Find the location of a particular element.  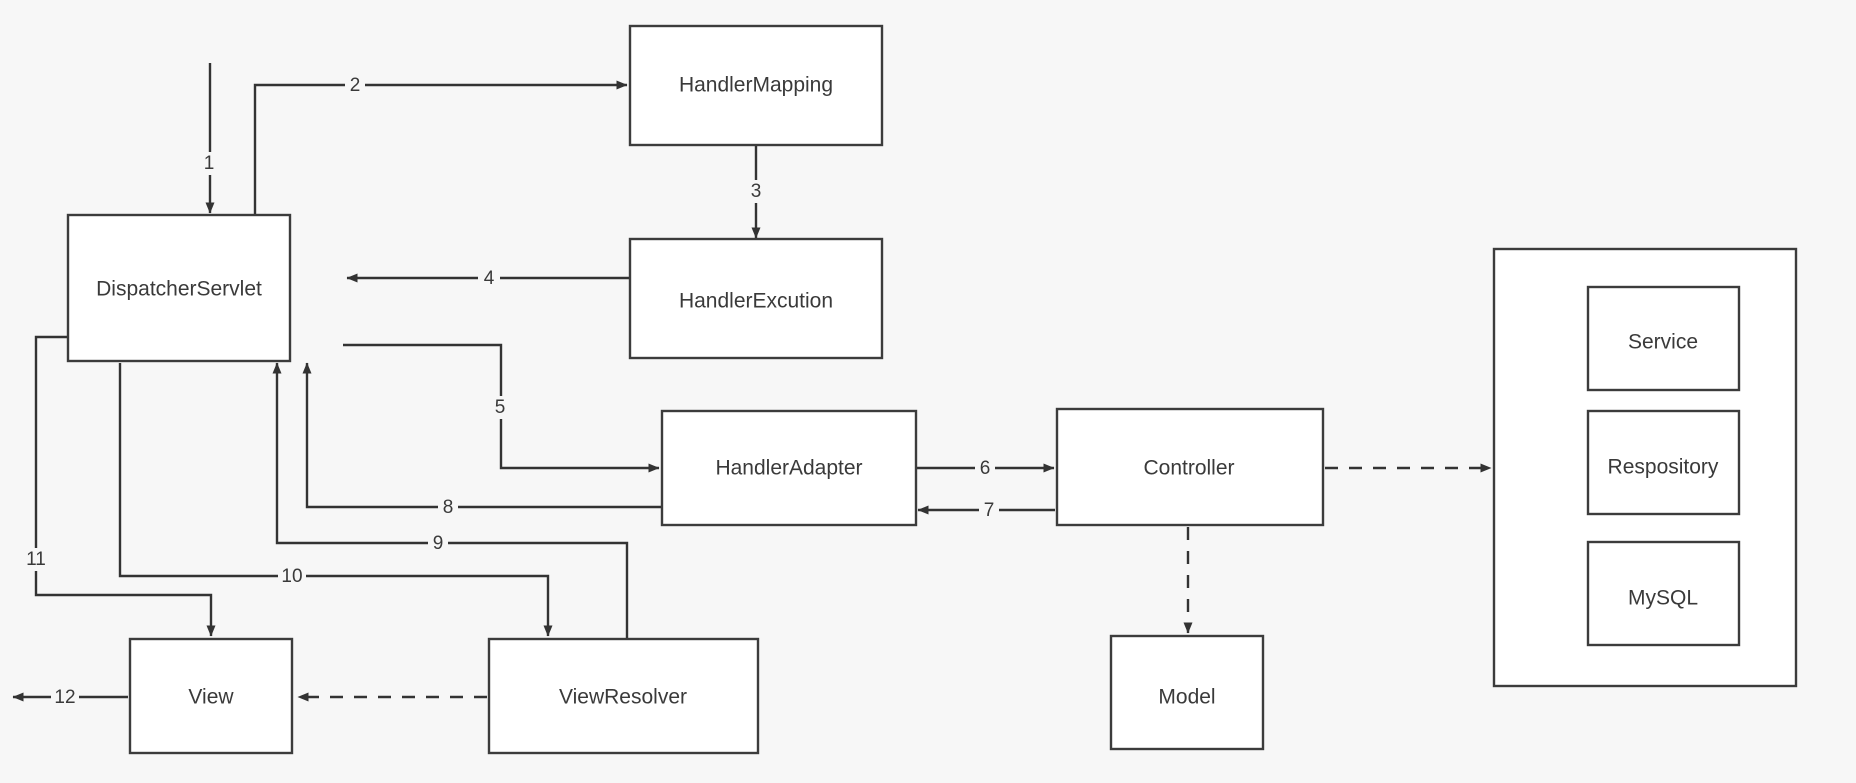

edge-12: 12 is located at coordinates (70, 697).